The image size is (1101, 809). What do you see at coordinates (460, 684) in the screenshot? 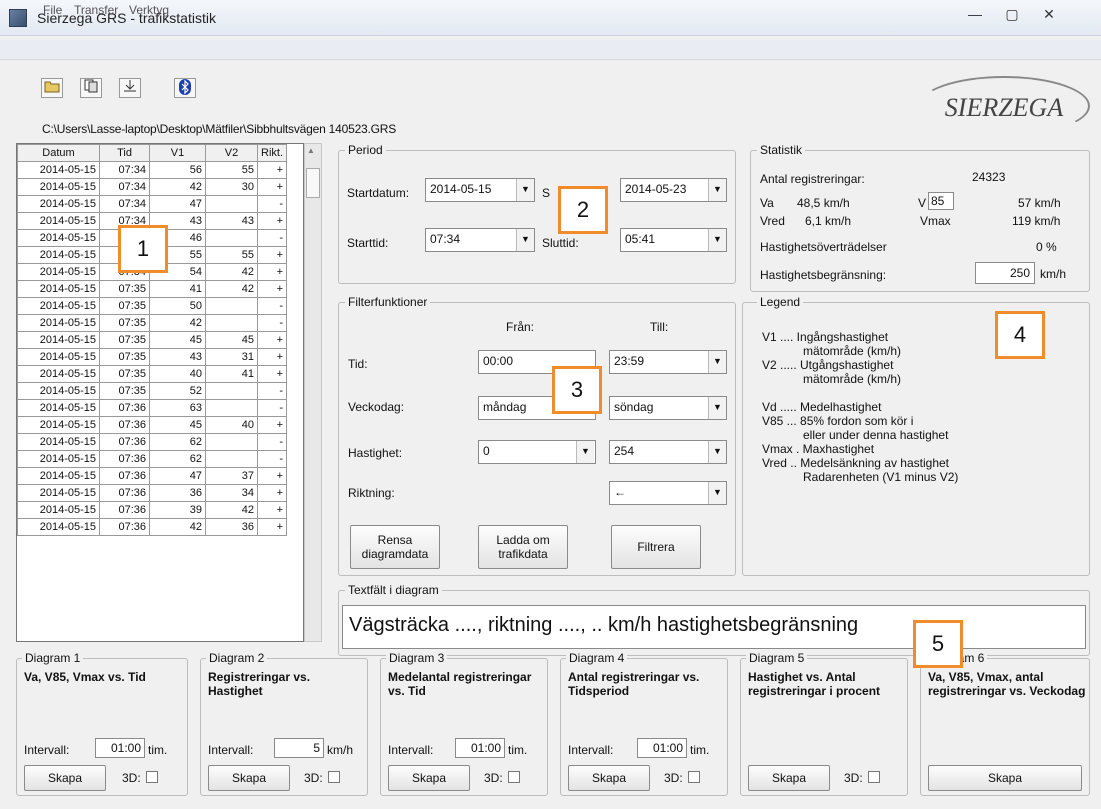
I see `diagram-3-desc: Medelantal registreringar vs. Tid` at bounding box center [460, 684].